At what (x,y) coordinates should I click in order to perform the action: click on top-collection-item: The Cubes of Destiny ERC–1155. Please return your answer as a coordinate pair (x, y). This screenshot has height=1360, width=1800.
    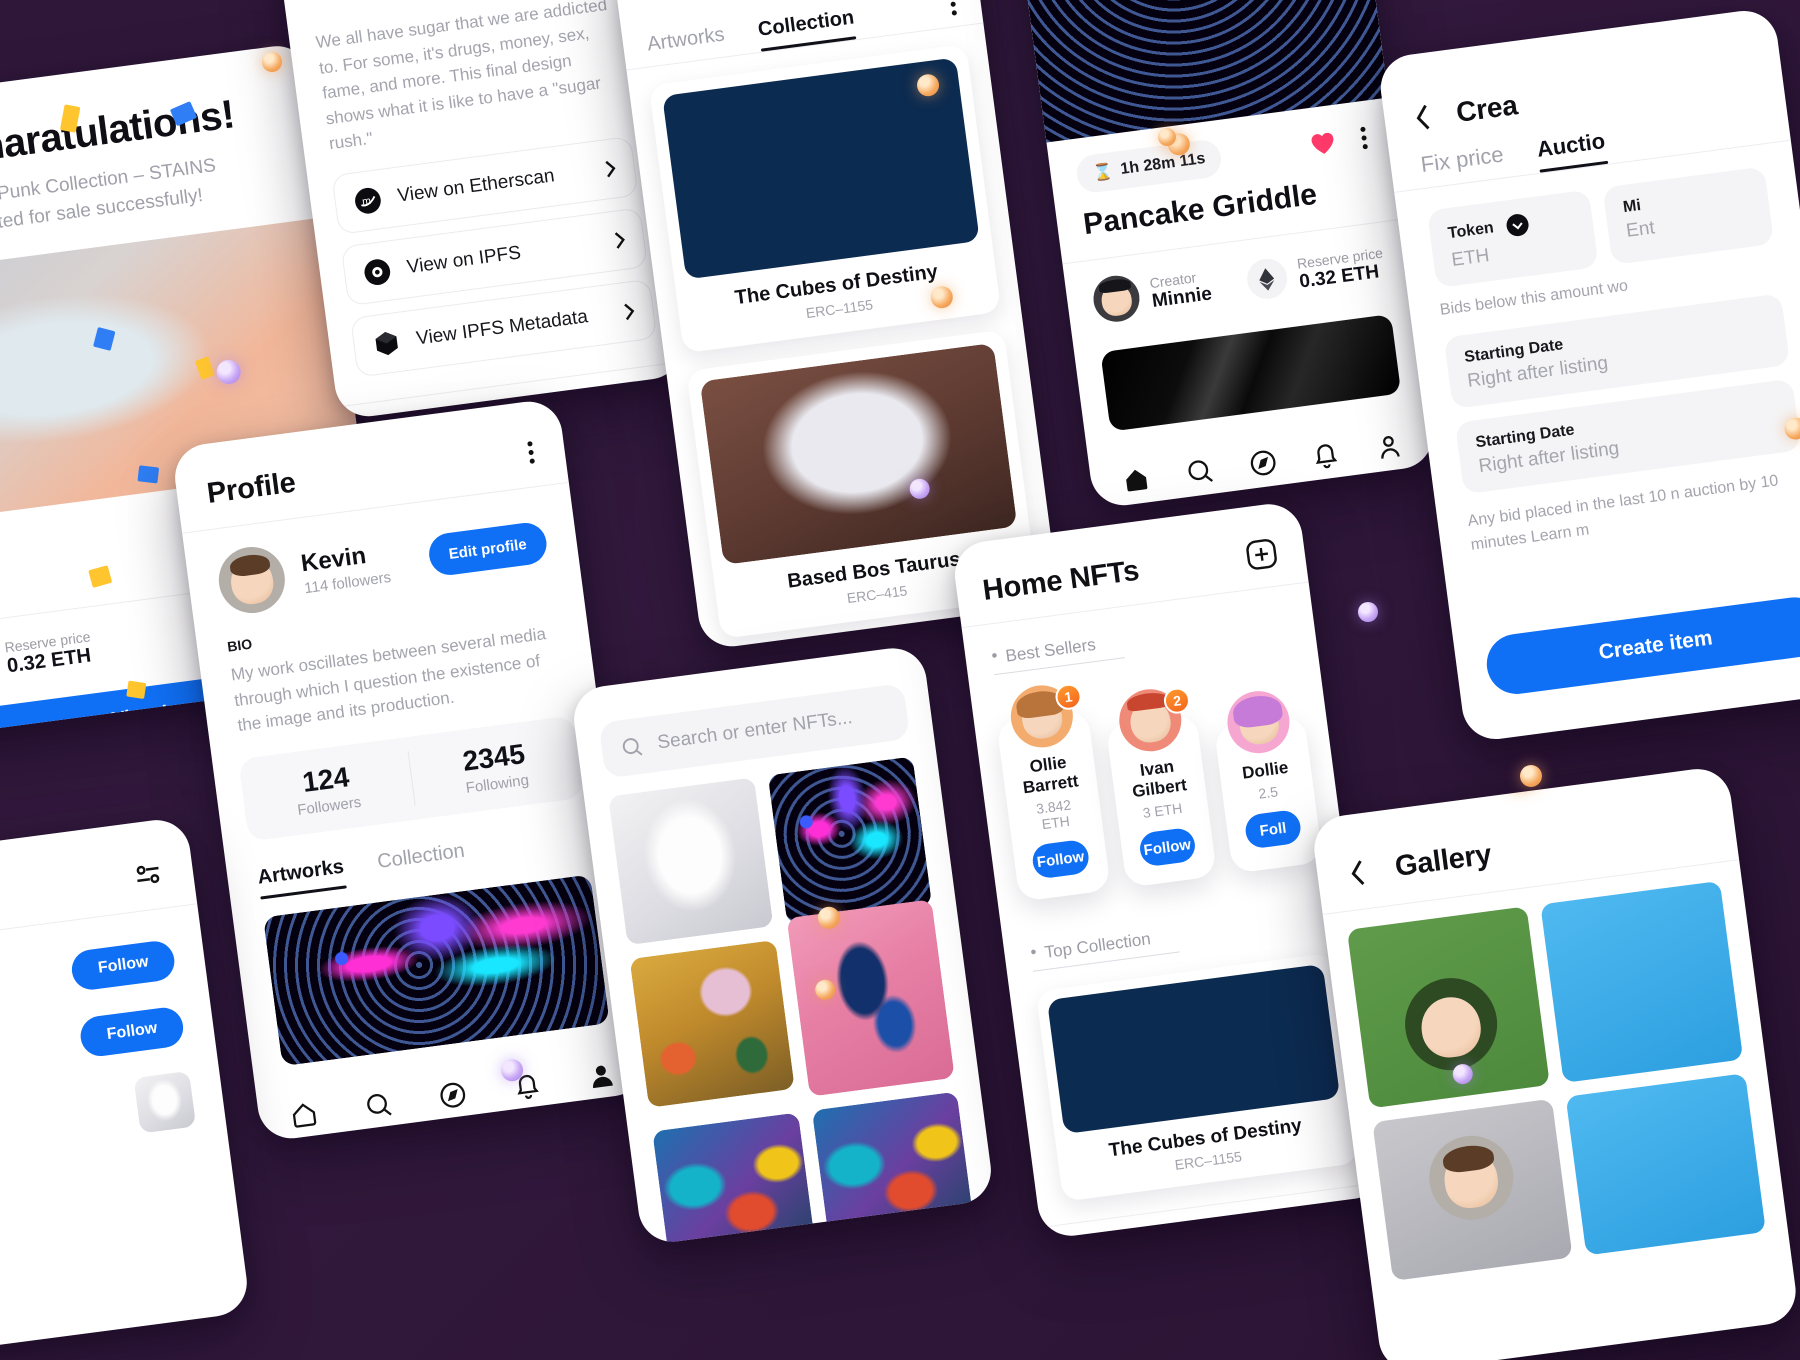
    Looking at the image, I should click on (1197, 1077).